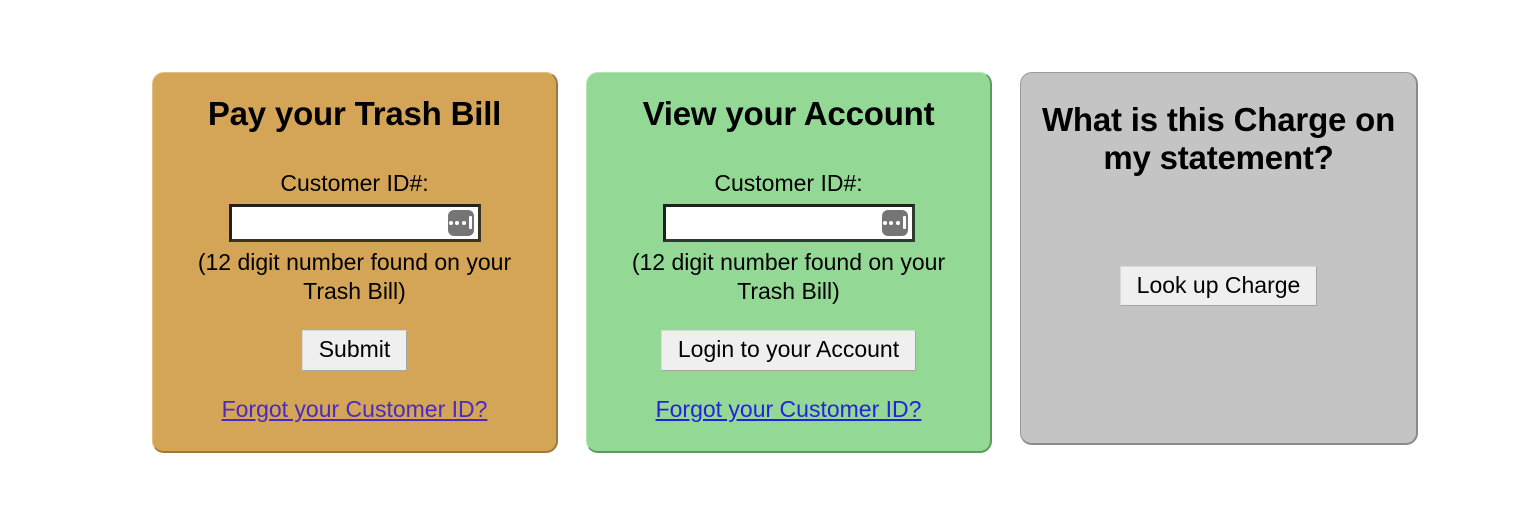 The image size is (1536, 517). I want to click on customer-id-input-pay, so click(354, 222).